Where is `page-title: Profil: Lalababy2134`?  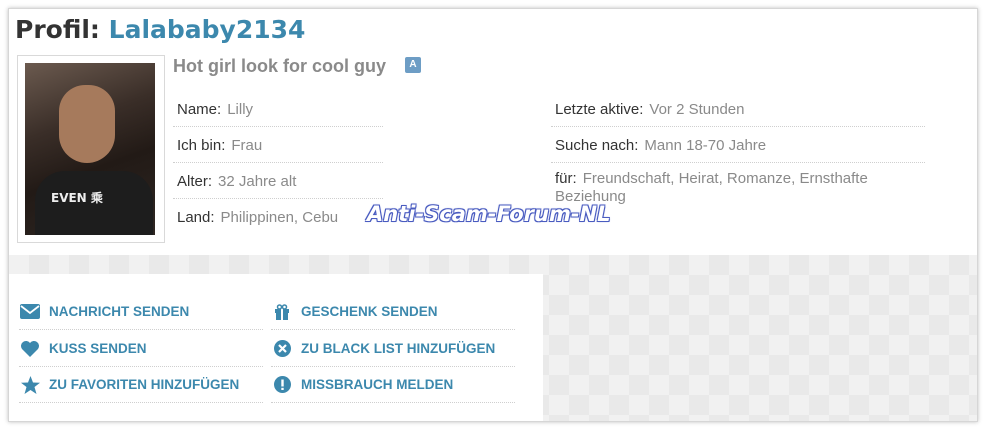
page-title: Profil: Lalababy2134 is located at coordinates (160, 29).